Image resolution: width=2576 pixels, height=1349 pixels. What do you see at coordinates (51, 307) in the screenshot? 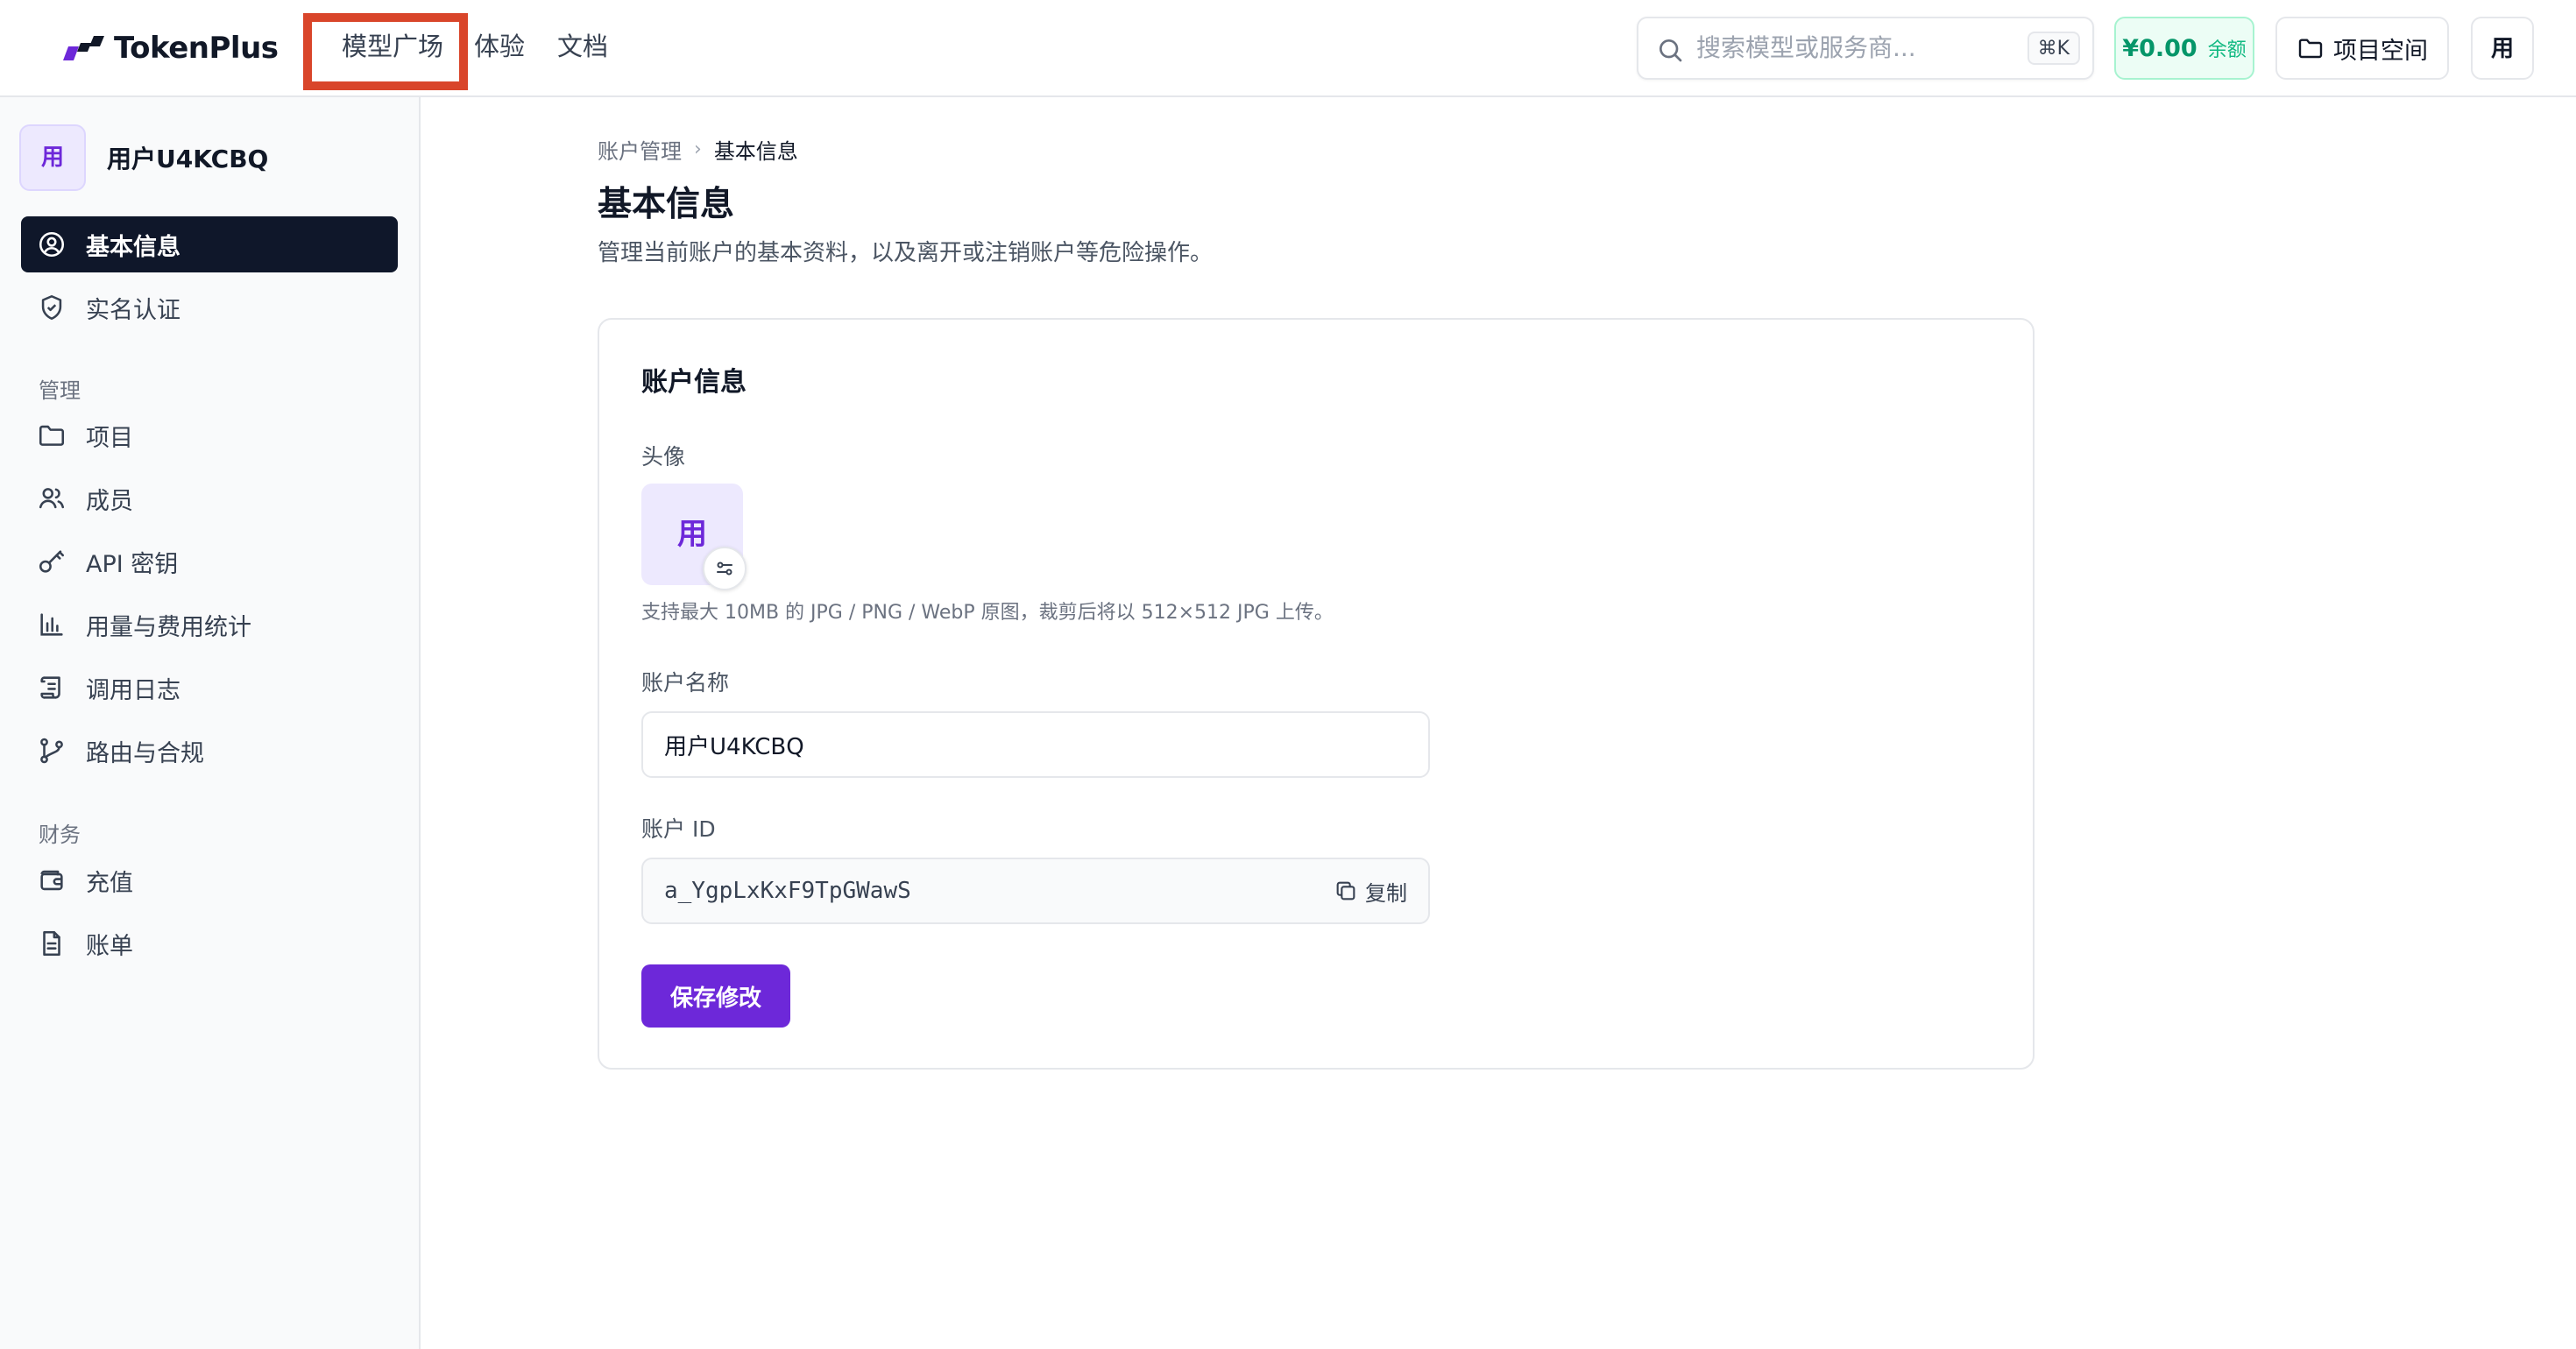
I see `shield-check-icon` at bounding box center [51, 307].